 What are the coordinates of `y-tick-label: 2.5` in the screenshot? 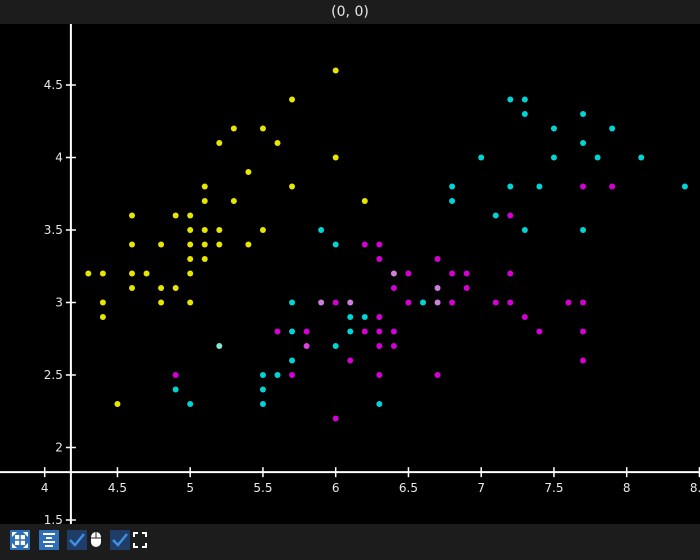 It's located at (53, 375).